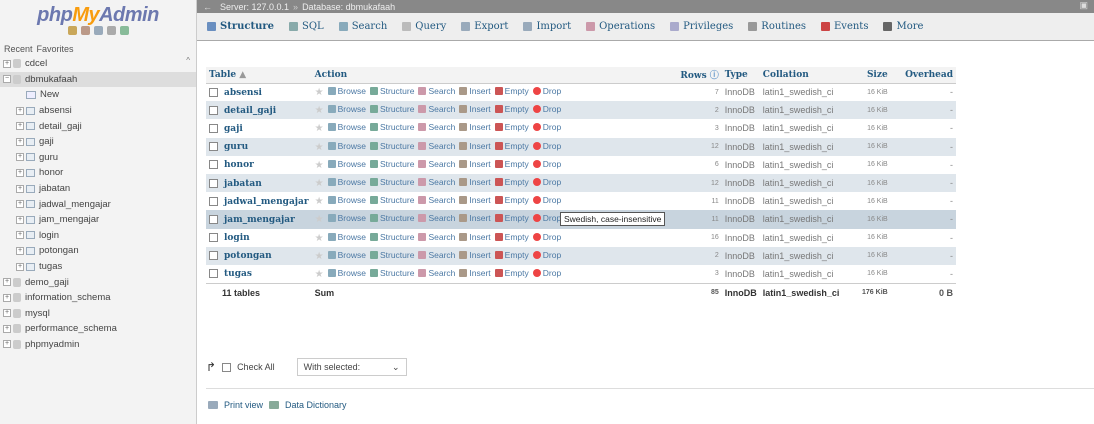 This screenshot has height=424, width=1094. I want to click on table-name-link: absensi, so click(243, 93).